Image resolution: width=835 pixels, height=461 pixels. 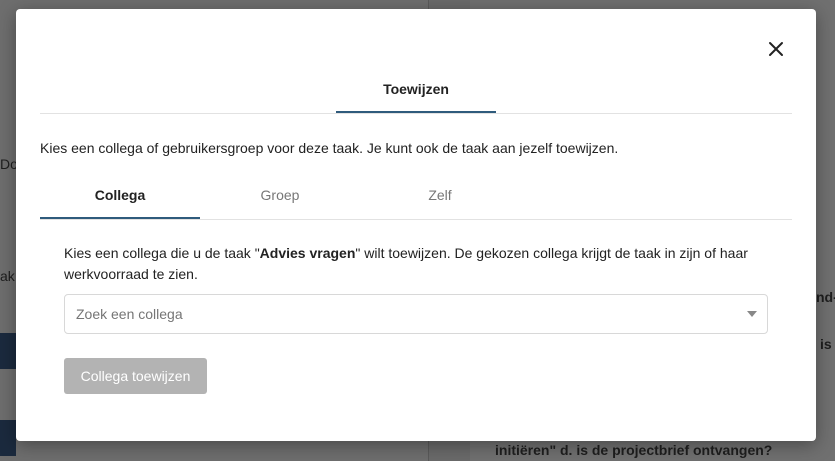 What do you see at coordinates (129, 314) in the screenshot?
I see `search-placeholder: Zoek een collega` at bounding box center [129, 314].